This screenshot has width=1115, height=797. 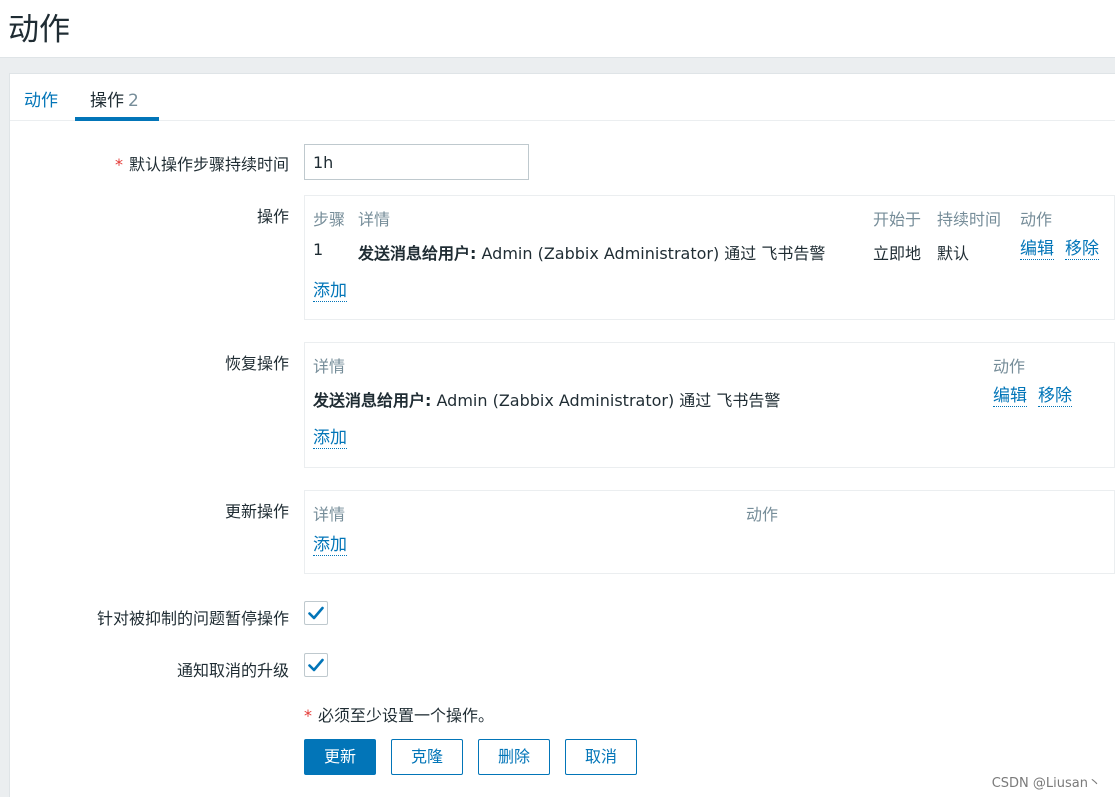 What do you see at coordinates (1046, 783) in the screenshot?
I see `watermark: CSDN @Liusan丶` at bounding box center [1046, 783].